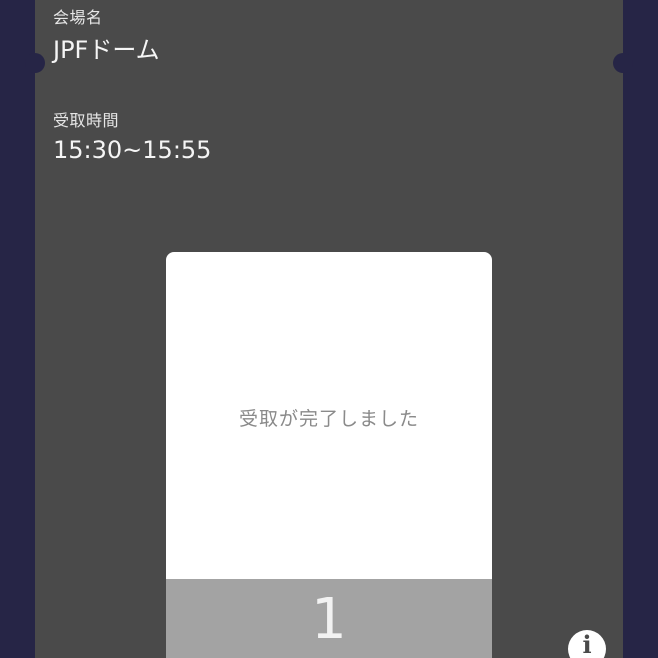 This screenshot has width=658, height=658. Describe the element at coordinates (78, 17) in the screenshot. I see `venue-label: 会場名` at that location.